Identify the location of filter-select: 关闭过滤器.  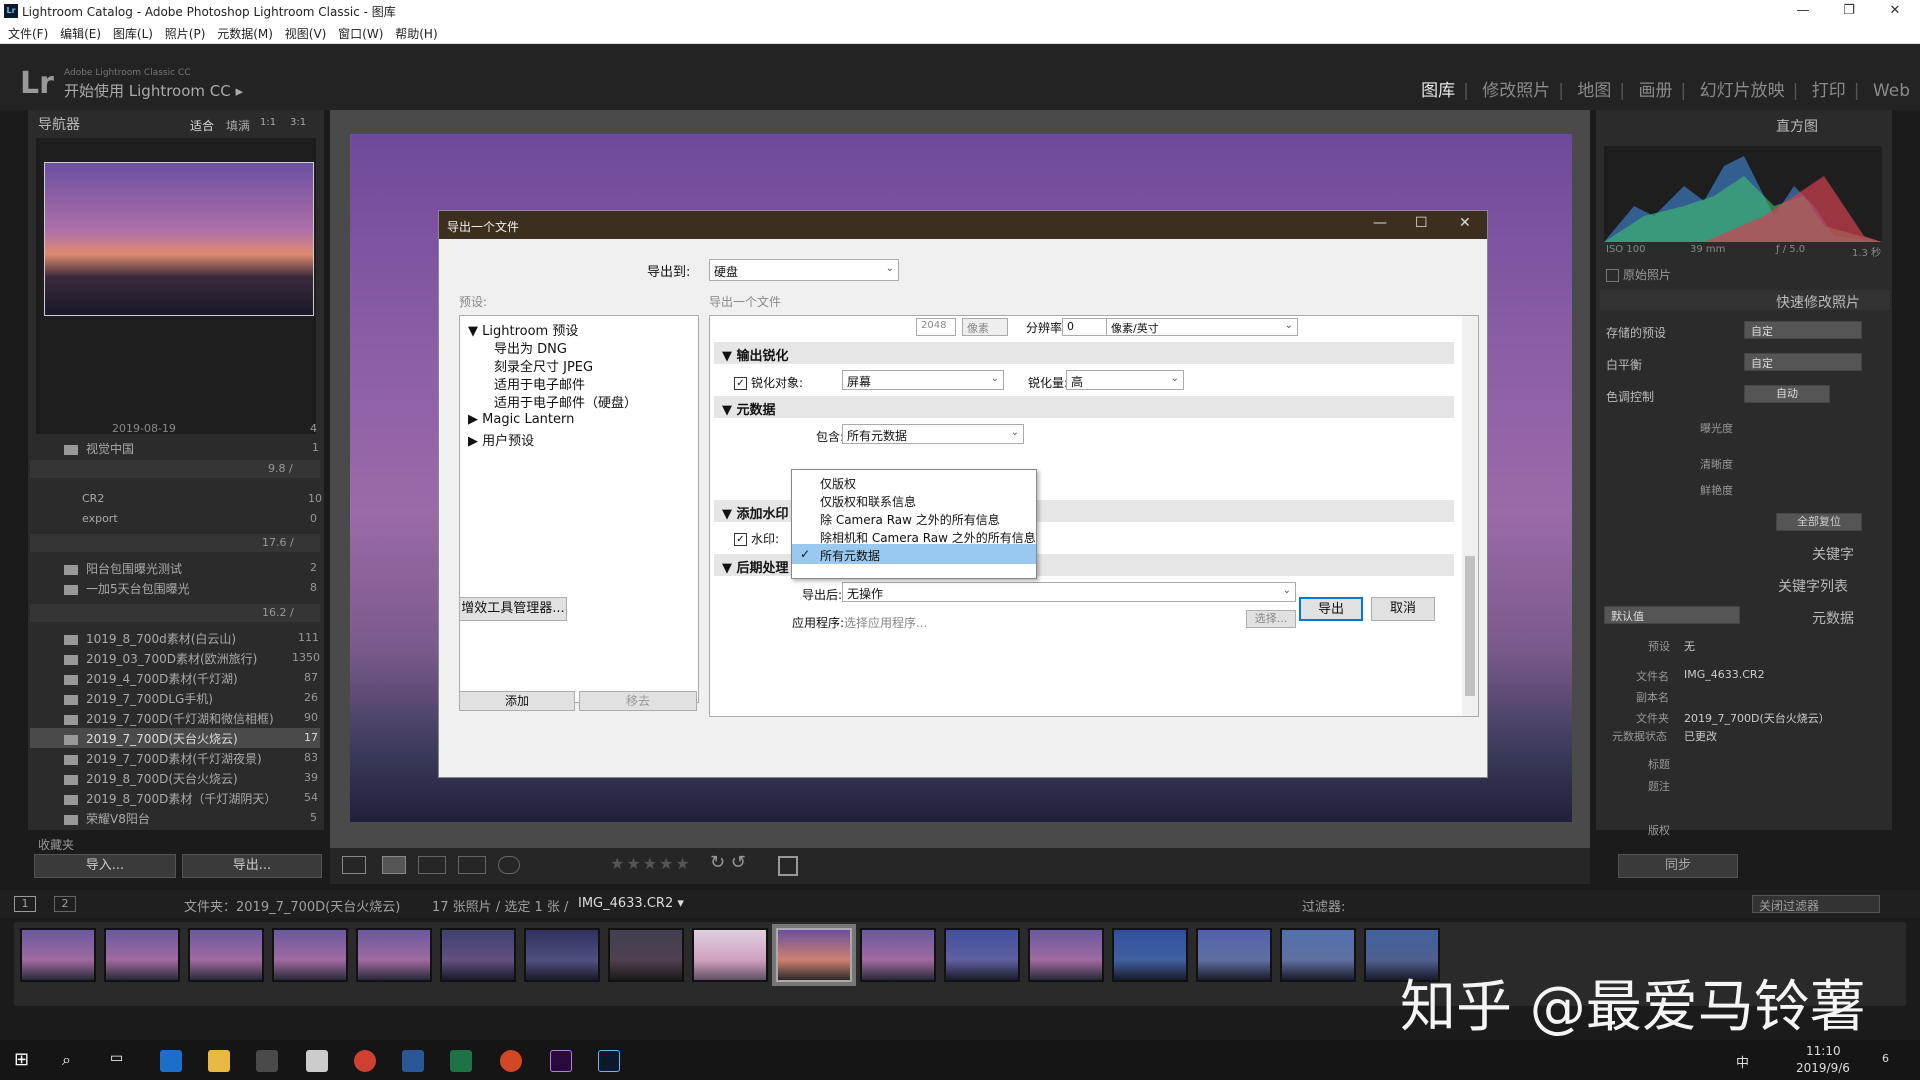
(1816, 904).